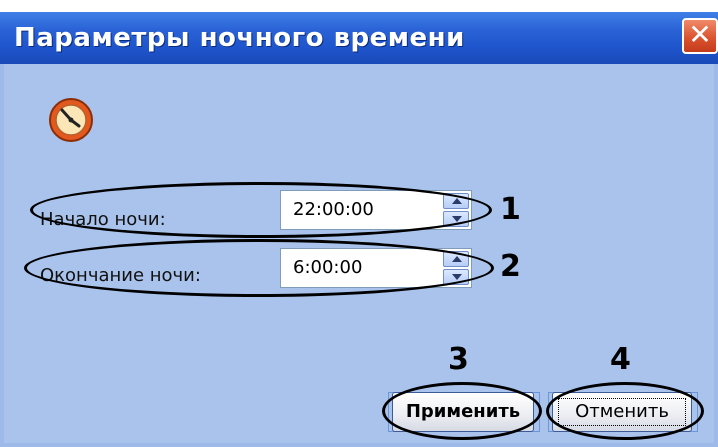 The image size is (718, 447). Describe the element at coordinates (376, 268) in the screenshot. I see `night-end-spinbox: 6:00:00` at that location.